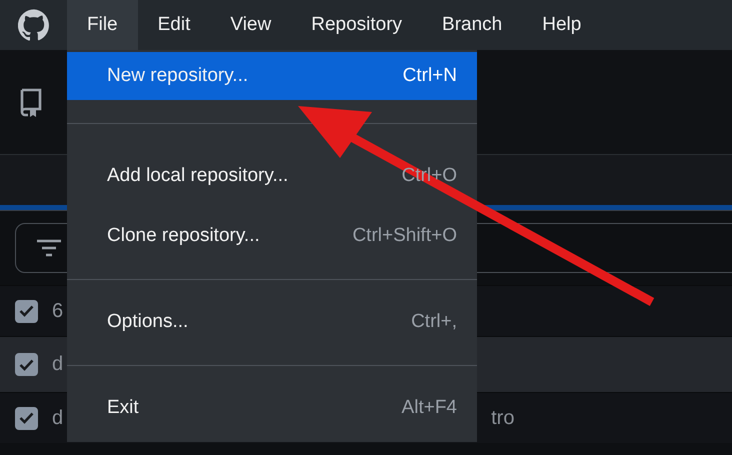 Image resolution: width=732 pixels, height=455 pixels. What do you see at coordinates (272, 408) in the screenshot?
I see `menu-item: Exit Alt+F4` at bounding box center [272, 408].